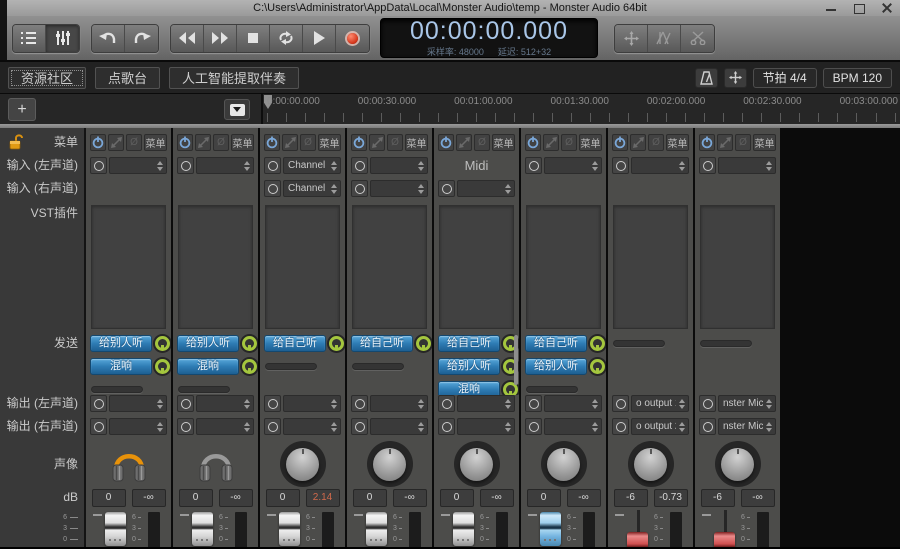 The width and height of the screenshot is (900, 549). I want to click on peak-value: -0.73, so click(670, 498).